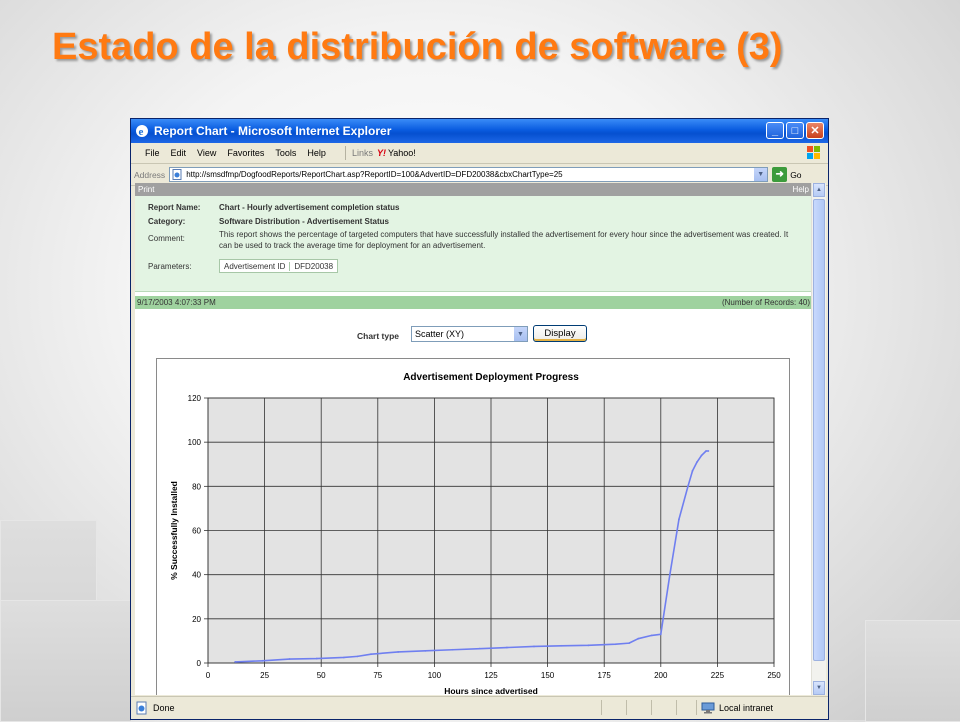 The width and height of the screenshot is (960, 722). What do you see at coordinates (819, 688) in the screenshot?
I see `scroll-down-icon: ▼` at bounding box center [819, 688].